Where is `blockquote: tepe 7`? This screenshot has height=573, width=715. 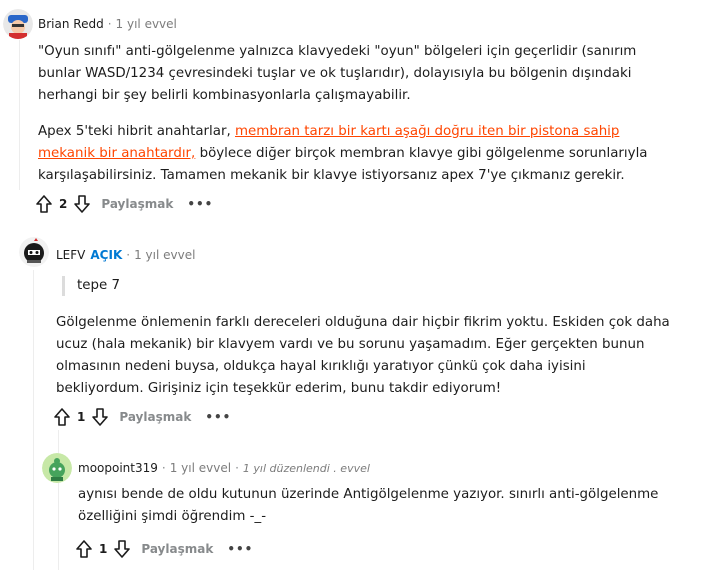
blockquote: tepe 7 is located at coordinates (91, 286).